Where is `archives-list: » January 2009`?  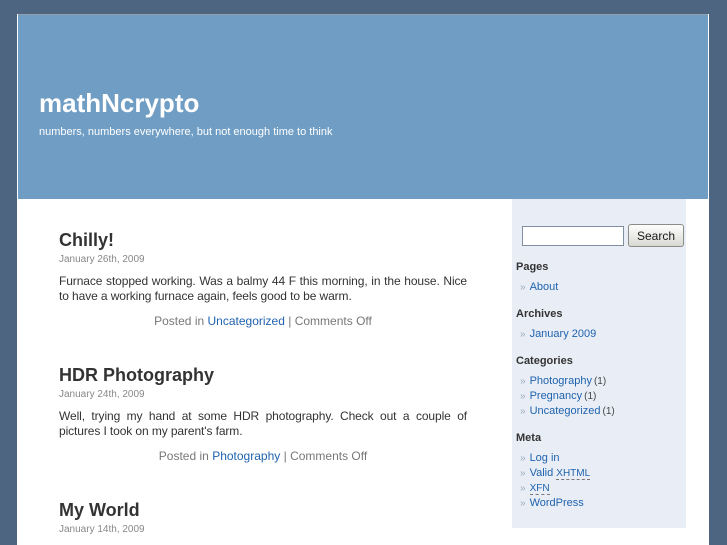 archives-list: » January 2009 is located at coordinates (599, 334).